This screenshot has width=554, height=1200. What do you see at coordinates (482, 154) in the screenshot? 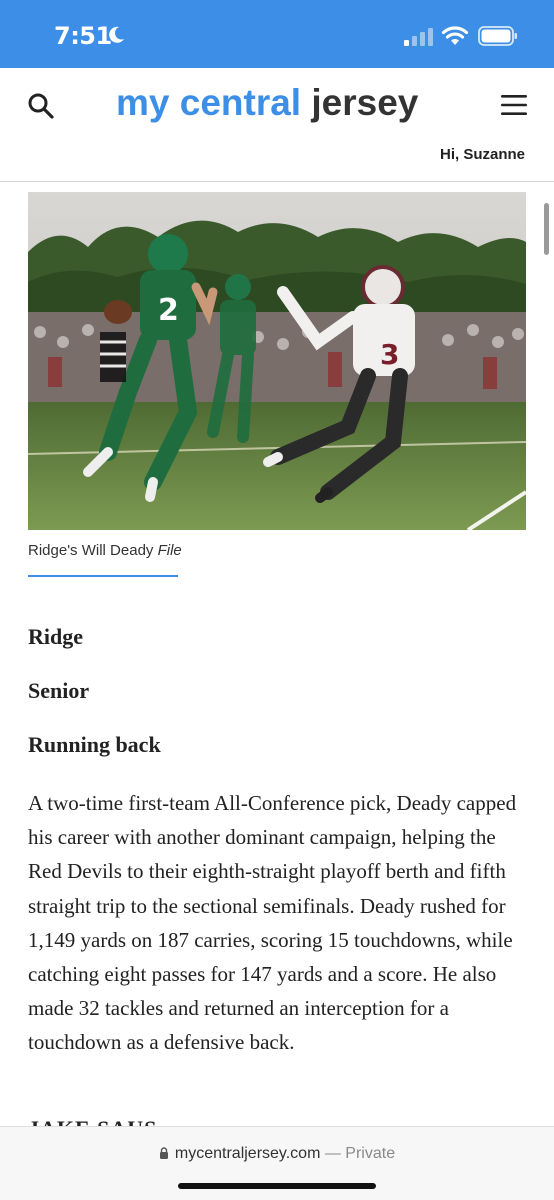
I see `user-greeting: Hi, Suzanne` at bounding box center [482, 154].